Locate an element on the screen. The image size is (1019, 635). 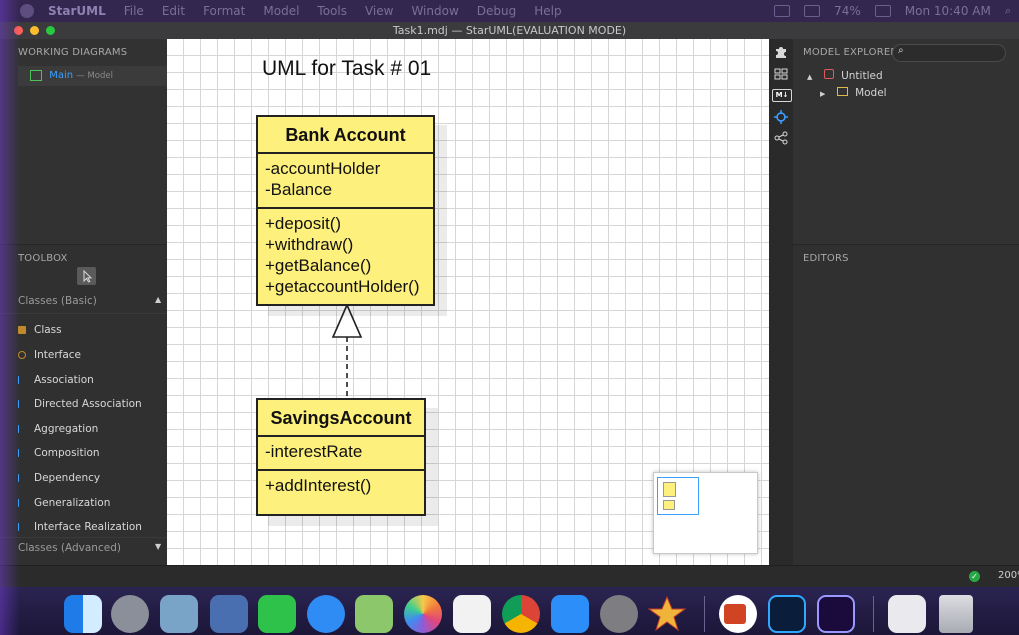
close-window-button is located at coordinates (18, 30).